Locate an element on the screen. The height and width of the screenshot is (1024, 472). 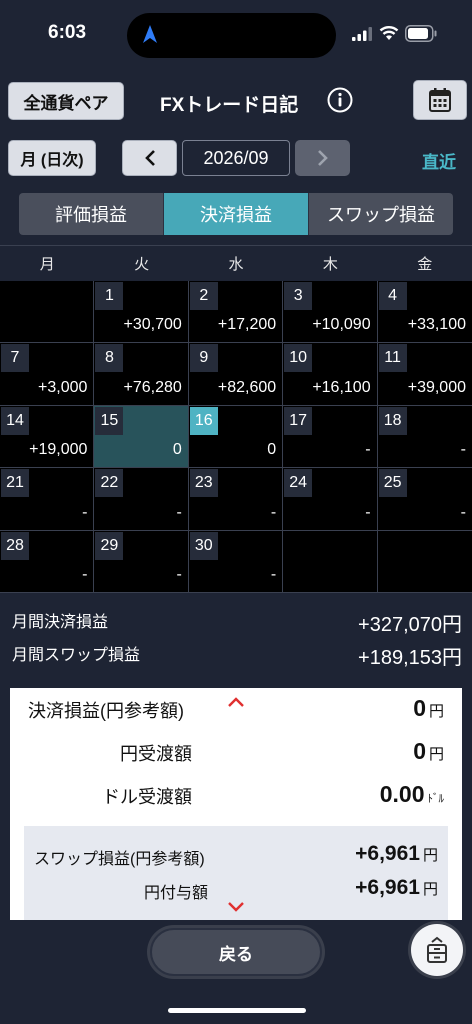
calendar-icon is located at coordinates (440, 100).